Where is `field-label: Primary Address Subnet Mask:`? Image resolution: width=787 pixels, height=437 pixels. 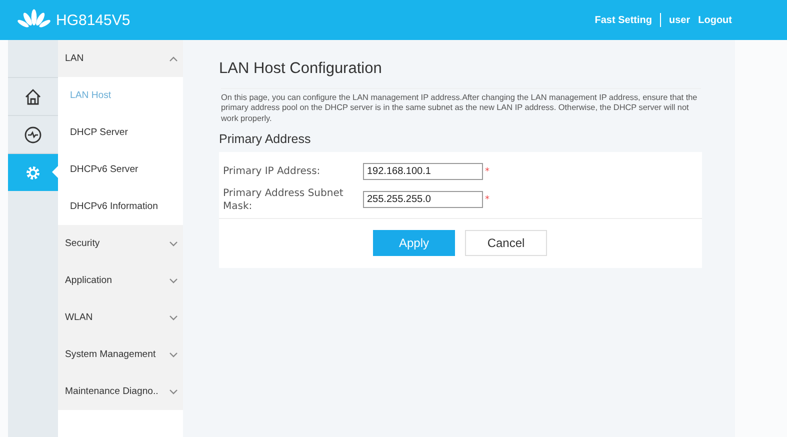 field-label: Primary Address Subnet Mask: is located at coordinates (283, 199).